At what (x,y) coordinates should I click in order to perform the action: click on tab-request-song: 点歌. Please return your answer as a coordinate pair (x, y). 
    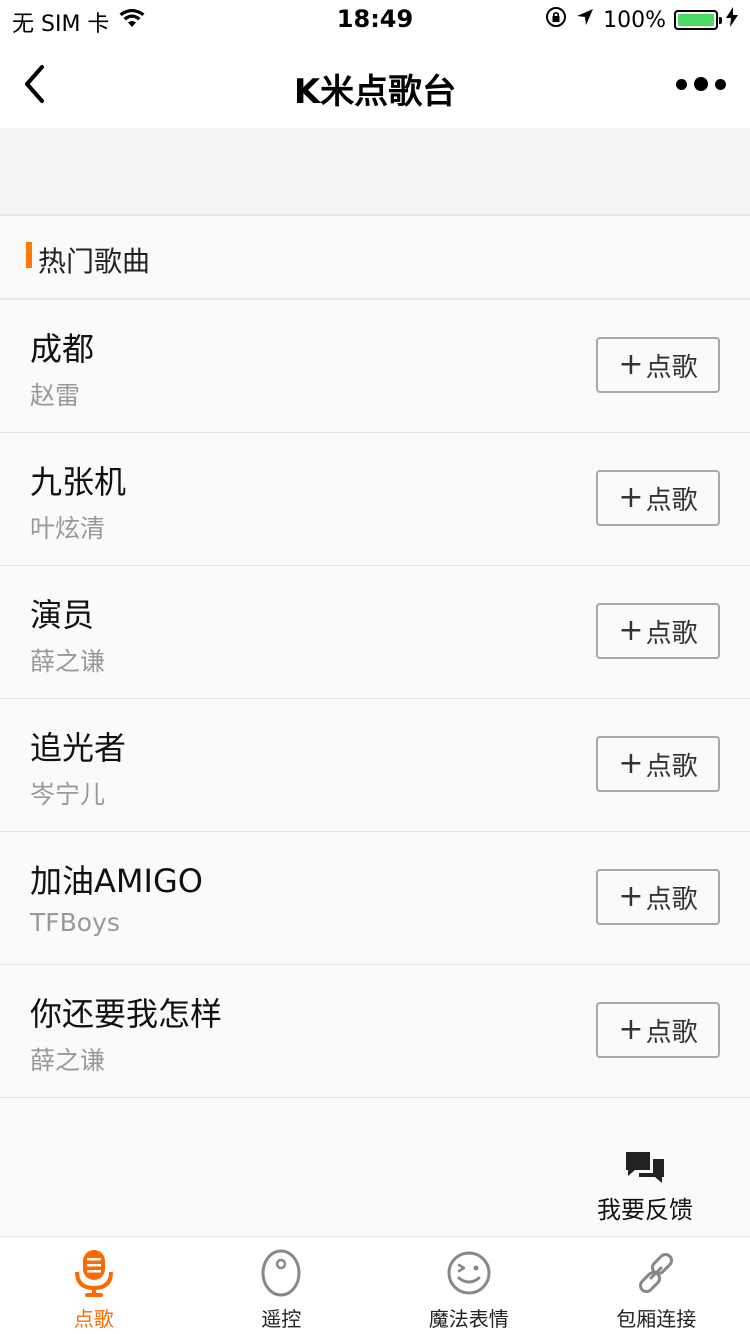
    Looking at the image, I should click on (94, 1285).